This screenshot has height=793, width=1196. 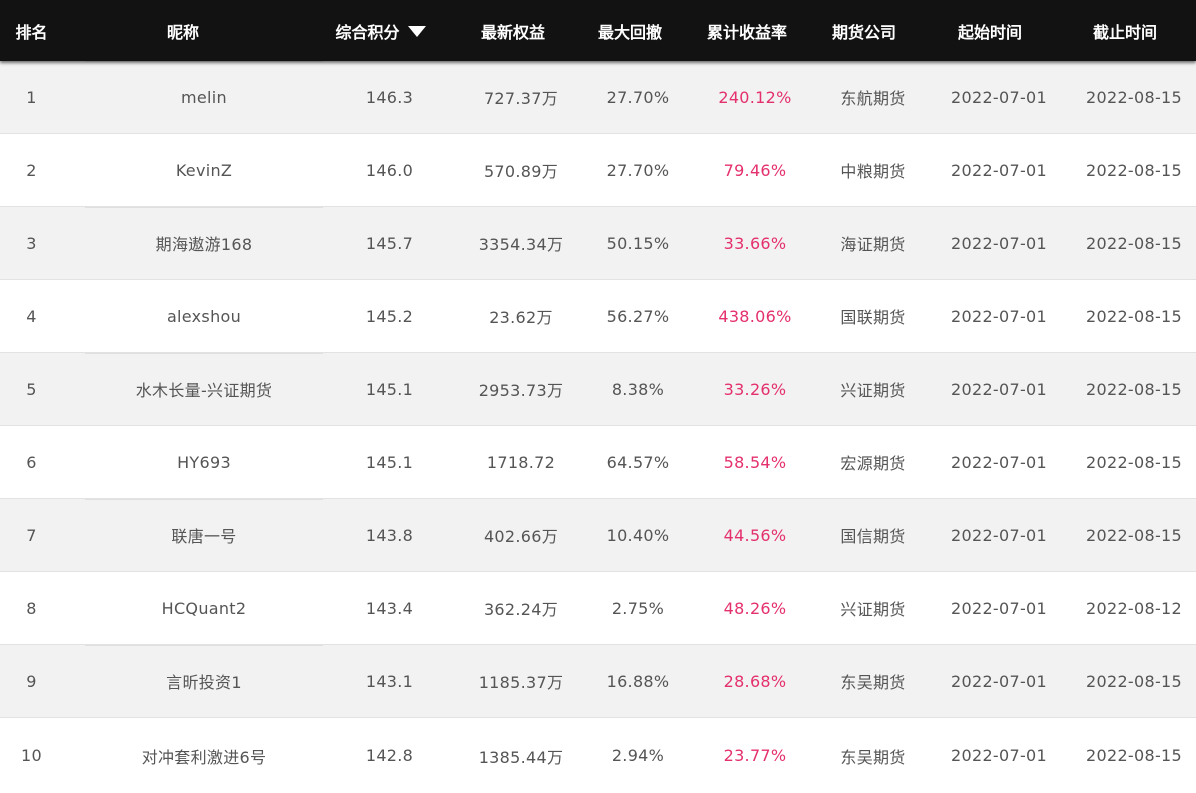 What do you see at coordinates (638, 316) in the screenshot?
I see `cell-drawdown: 56.27%` at bounding box center [638, 316].